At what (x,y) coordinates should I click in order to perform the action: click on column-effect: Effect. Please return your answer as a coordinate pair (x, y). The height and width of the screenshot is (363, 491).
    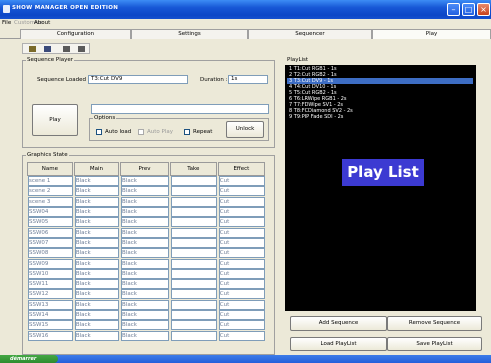
    Looking at the image, I should click on (241, 169).